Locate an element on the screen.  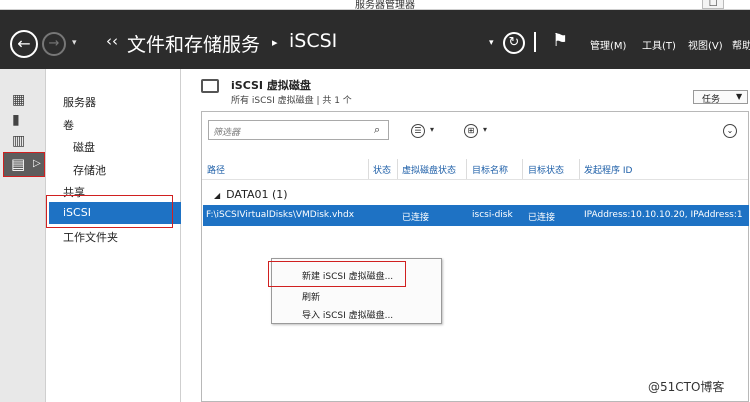
nav-item-work-folders: 工作文件夹 is located at coordinates (90, 237).